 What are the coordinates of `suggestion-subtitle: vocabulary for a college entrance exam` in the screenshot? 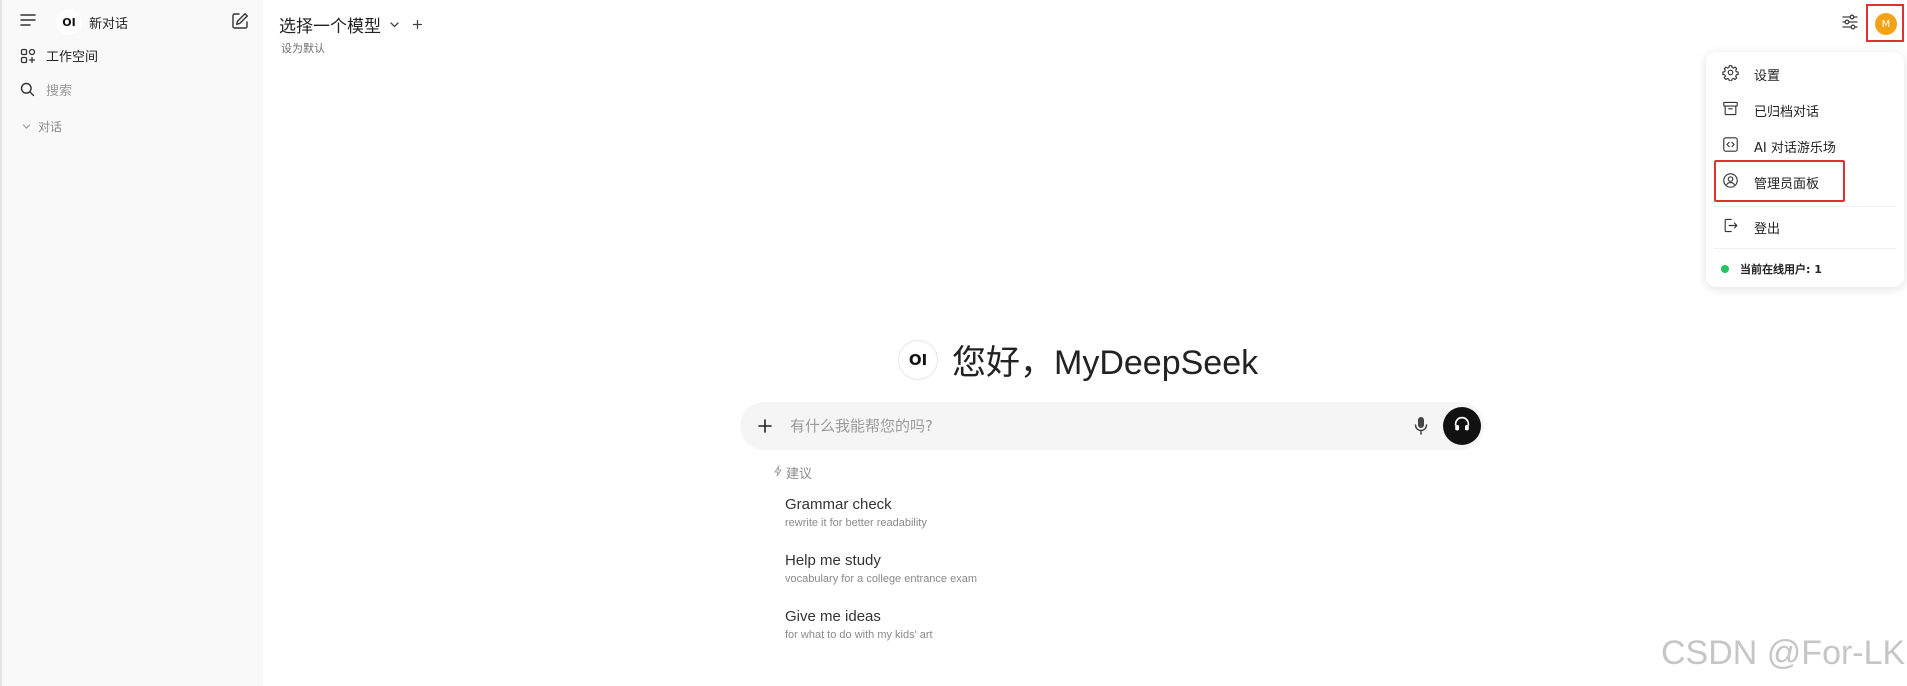 It's located at (881, 579).